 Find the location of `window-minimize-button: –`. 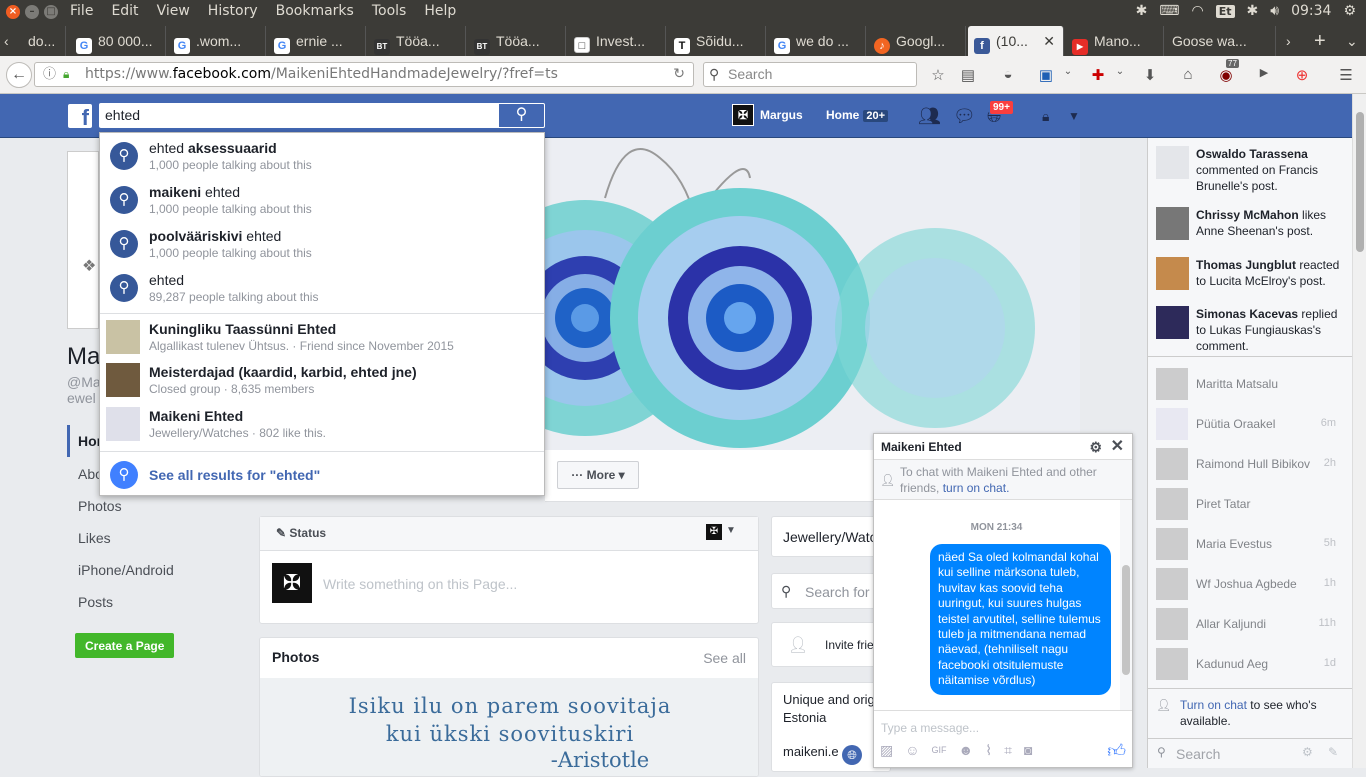

window-minimize-button: – is located at coordinates (32, 12).